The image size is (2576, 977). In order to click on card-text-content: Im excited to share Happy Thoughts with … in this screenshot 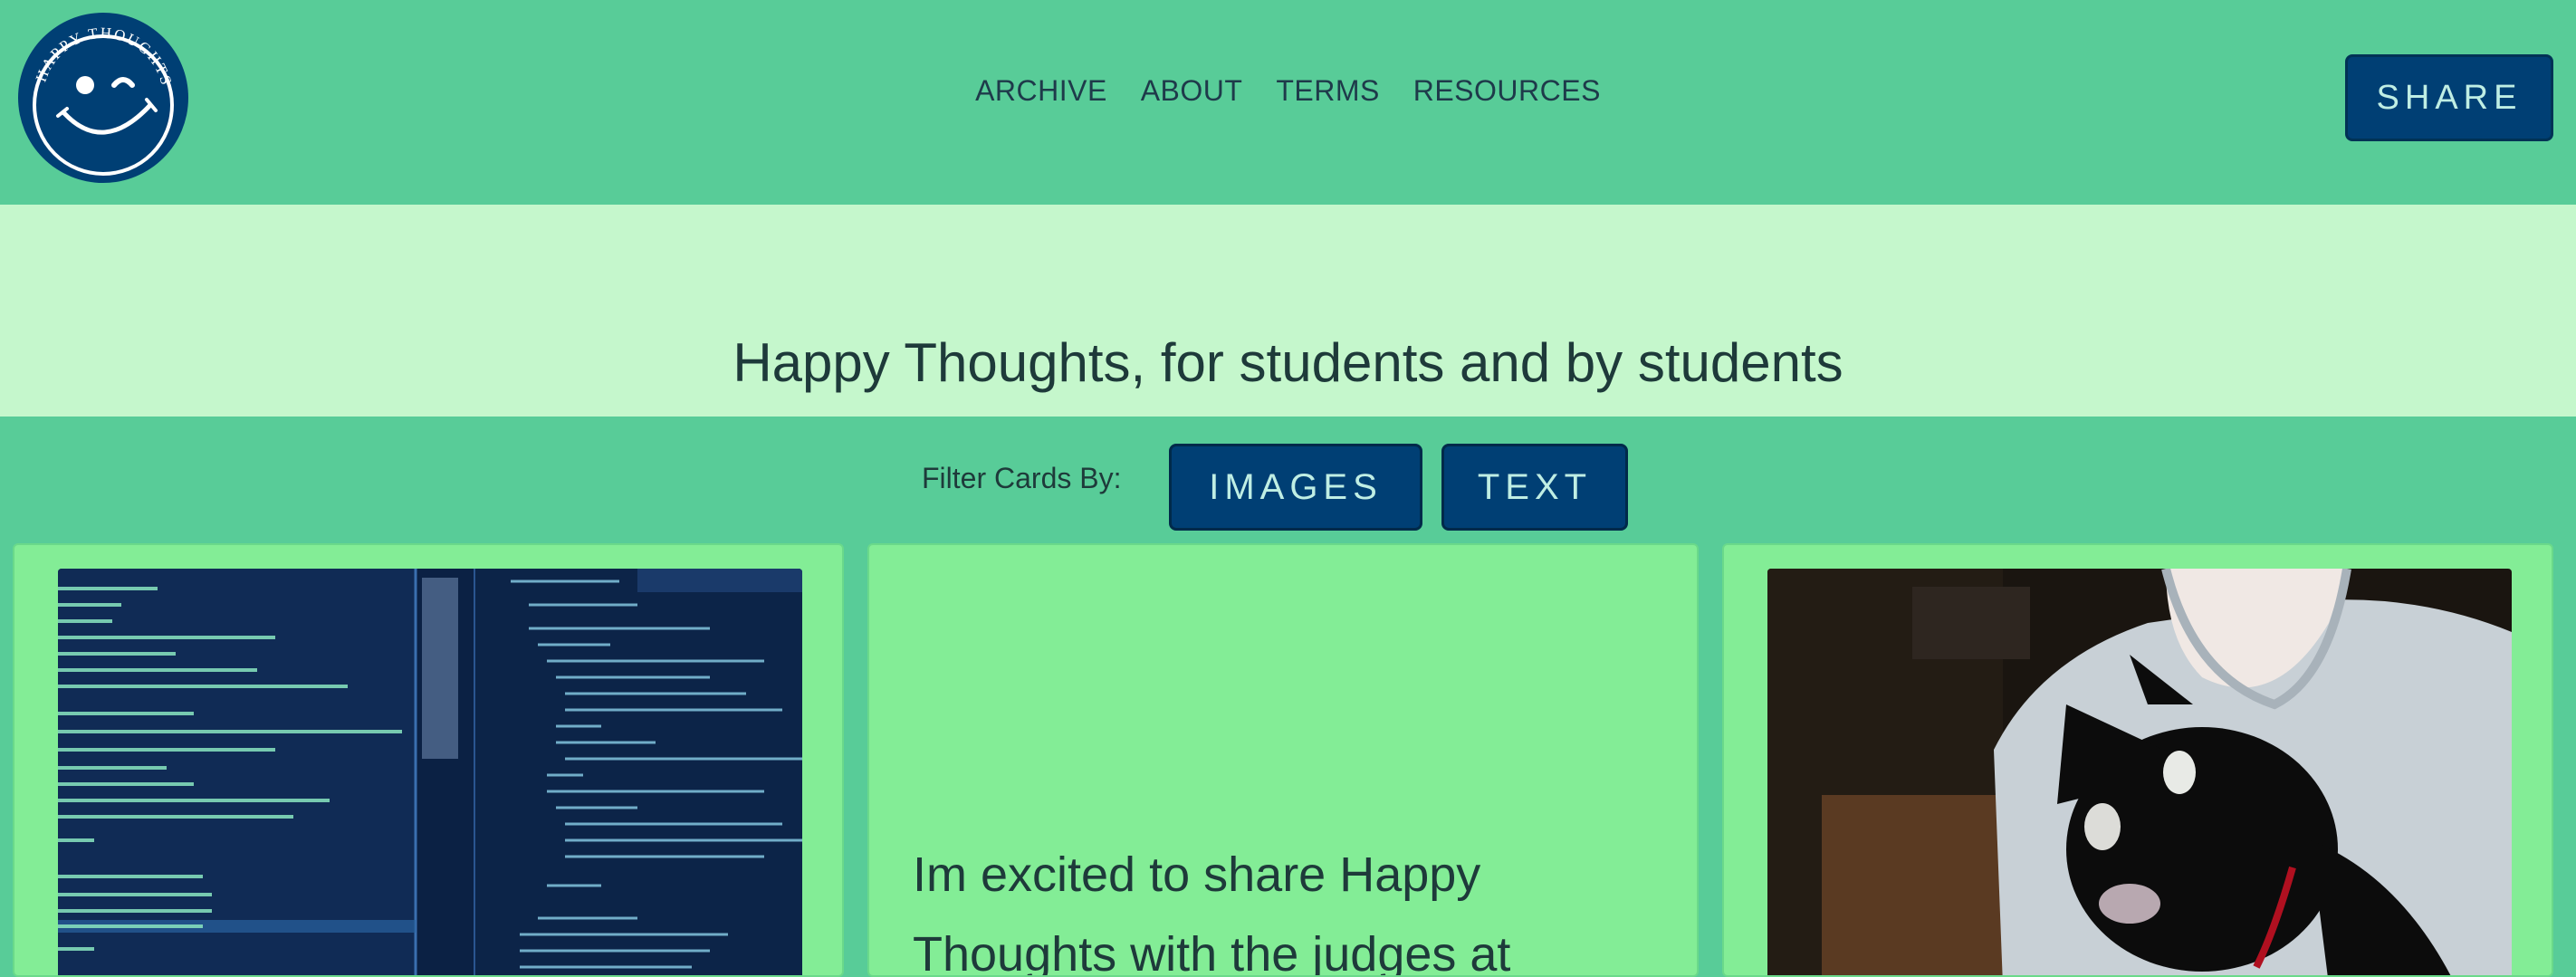, I will do `click(1212, 913)`.